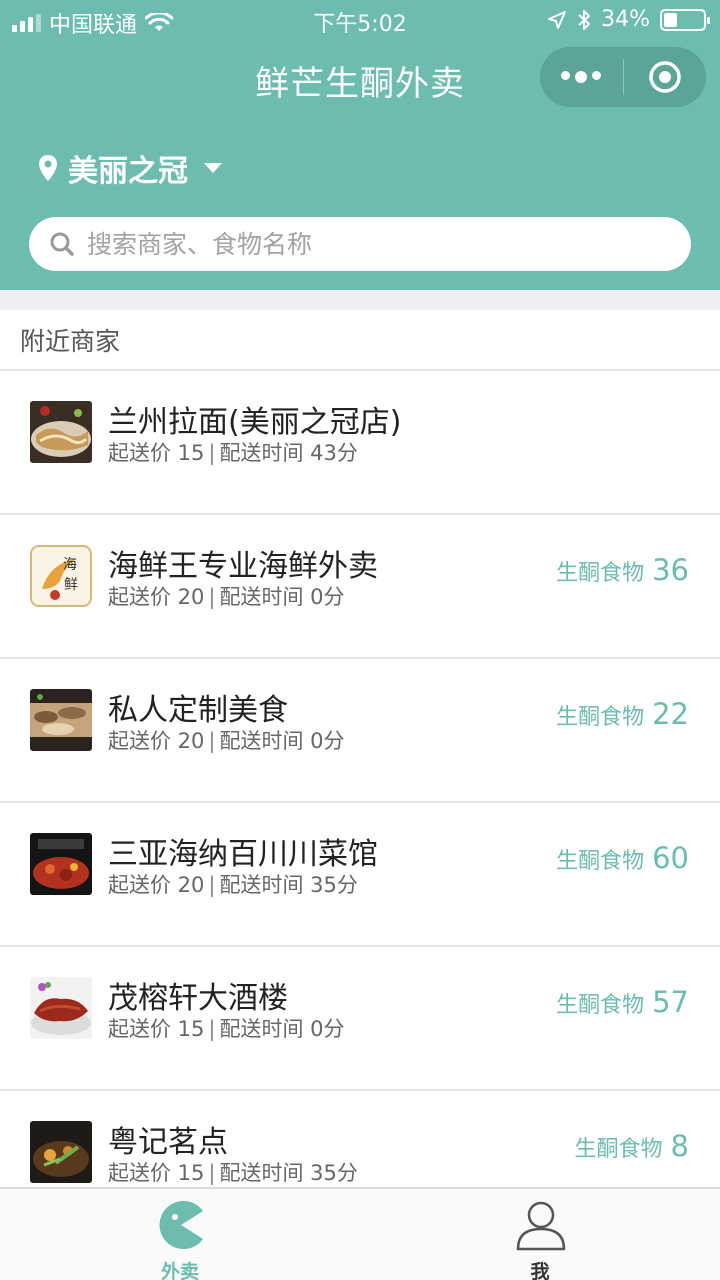  What do you see at coordinates (255, 422) in the screenshot?
I see `store-name: 兰州拉面(美丽之冠店)` at bounding box center [255, 422].